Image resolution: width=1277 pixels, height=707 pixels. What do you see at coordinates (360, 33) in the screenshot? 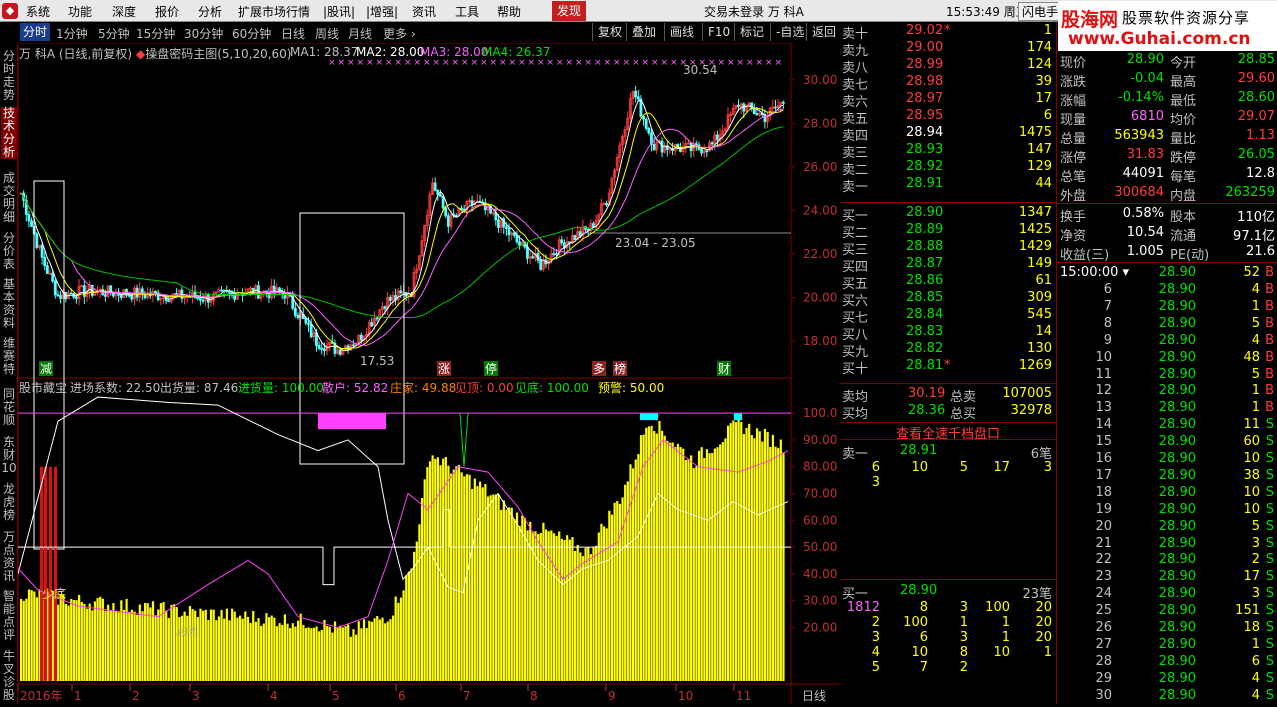
I see `period-tab: 月线` at bounding box center [360, 33].